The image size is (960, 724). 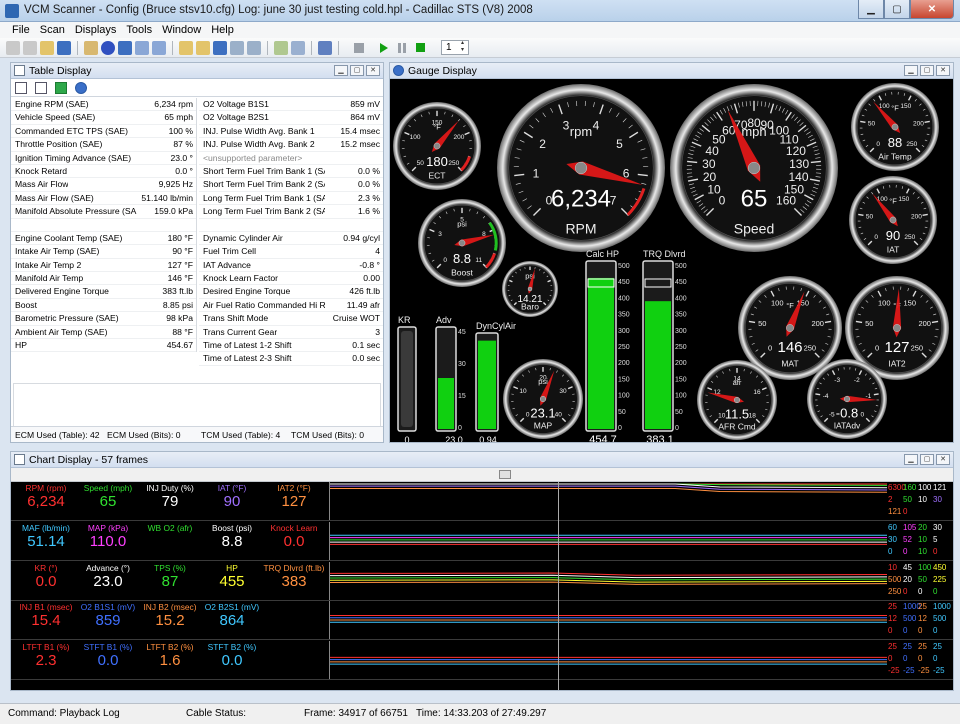 What do you see at coordinates (237, 47) in the screenshot?
I see `document-icon` at bounding box center [237, 47].